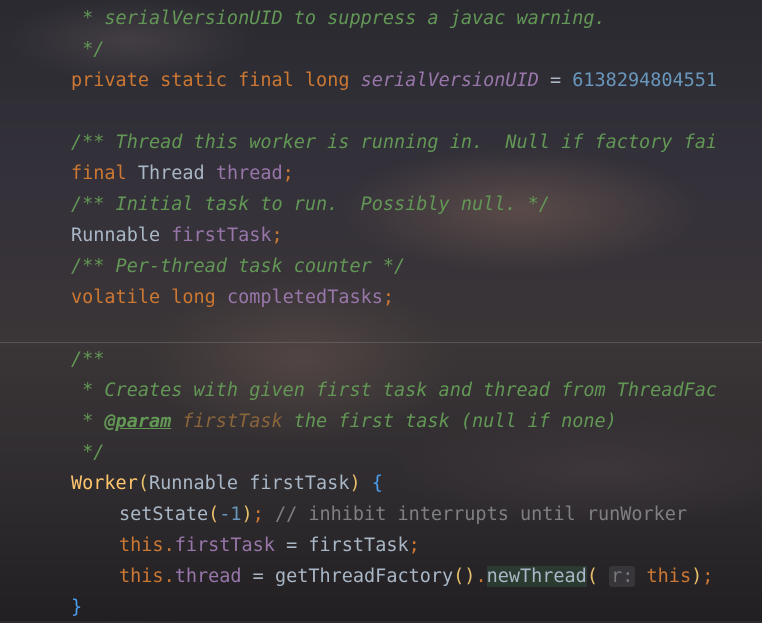 The image size is (762, 623). Describe the element at coordinates (464, 576) in the screenshot. I see `parens: ()` at that location.